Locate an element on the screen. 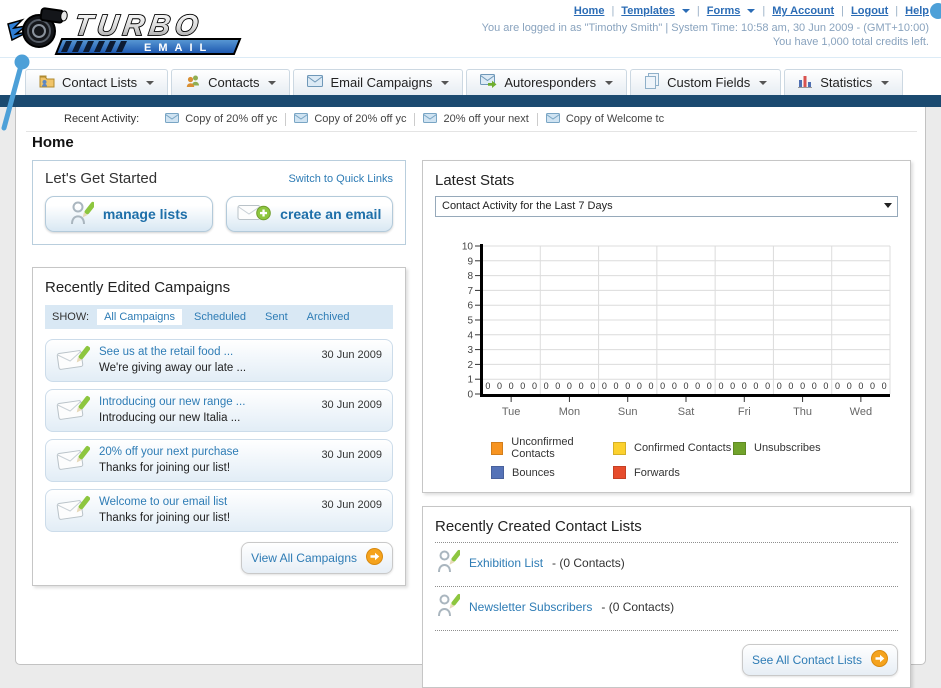 Image resolution: width=941 pixels, height=688 pixels. switch-quick-links: Switch to Quick Links is located at coordinates (340, 179).